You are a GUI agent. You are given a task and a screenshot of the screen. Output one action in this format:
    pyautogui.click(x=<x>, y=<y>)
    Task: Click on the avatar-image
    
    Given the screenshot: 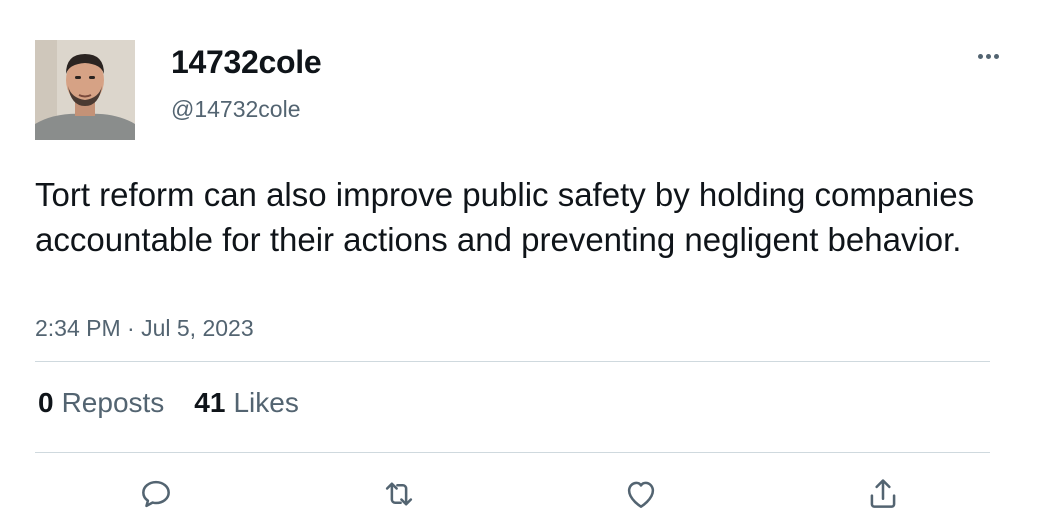 What is the action you would take?
    pyautogui.click(x=85, y=90)
    